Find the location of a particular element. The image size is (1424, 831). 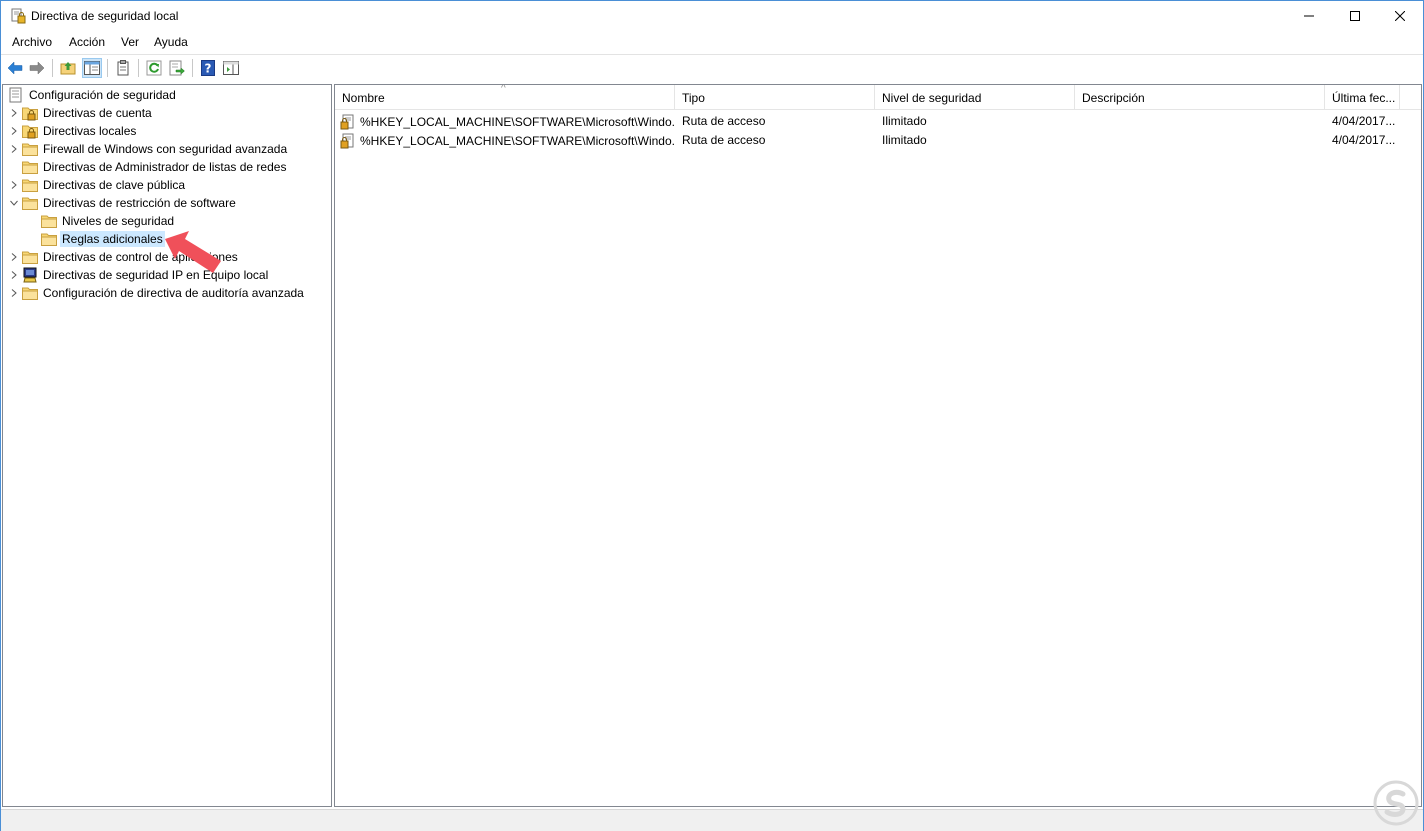

status-bar is located at coordinates (712, 820).